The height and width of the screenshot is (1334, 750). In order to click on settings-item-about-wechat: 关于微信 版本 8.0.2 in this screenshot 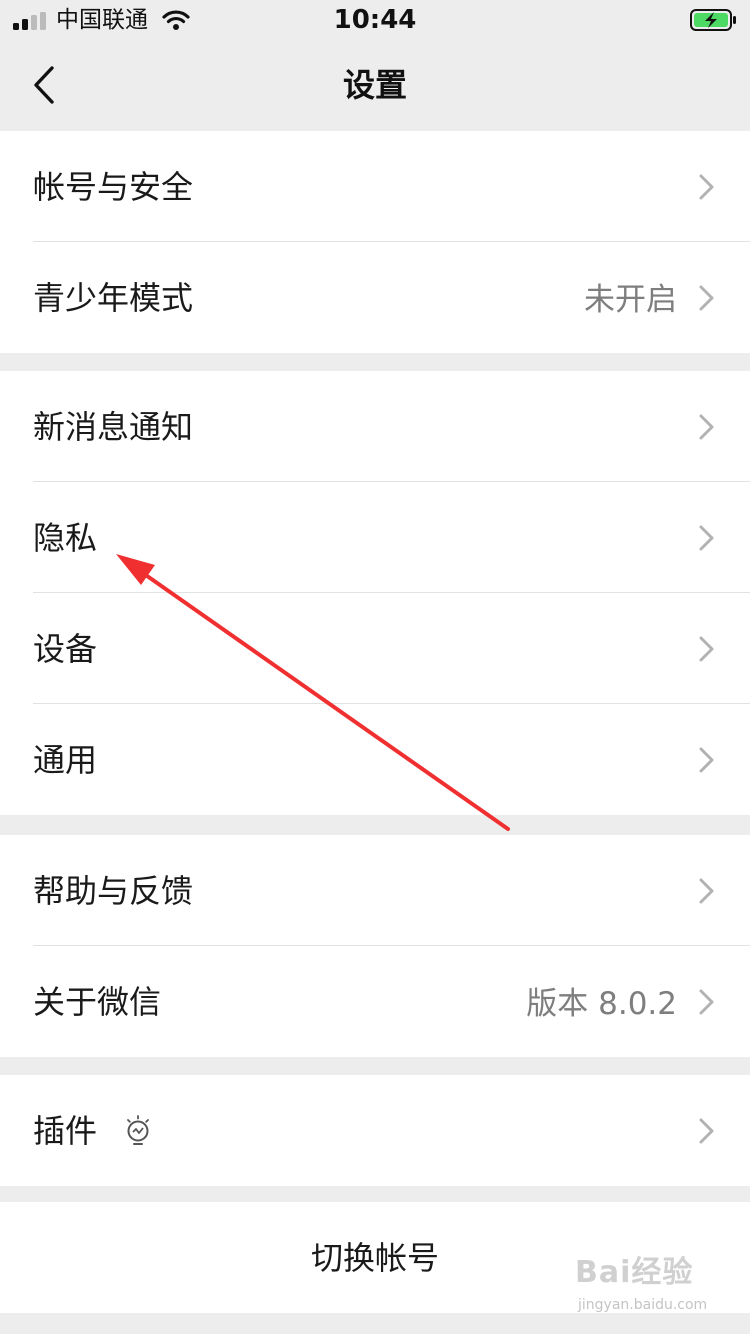, I will do `click(375, 1001)`.